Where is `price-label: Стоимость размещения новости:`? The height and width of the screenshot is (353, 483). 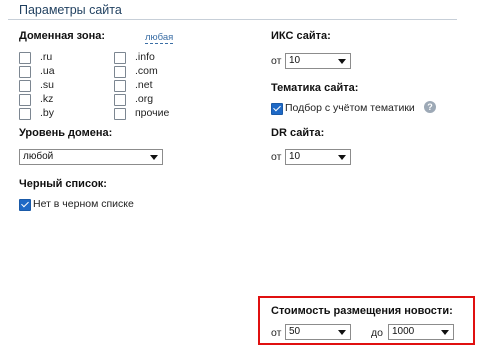 price-label: Стоимость размещения новости: is located at coordinates (362, 311).